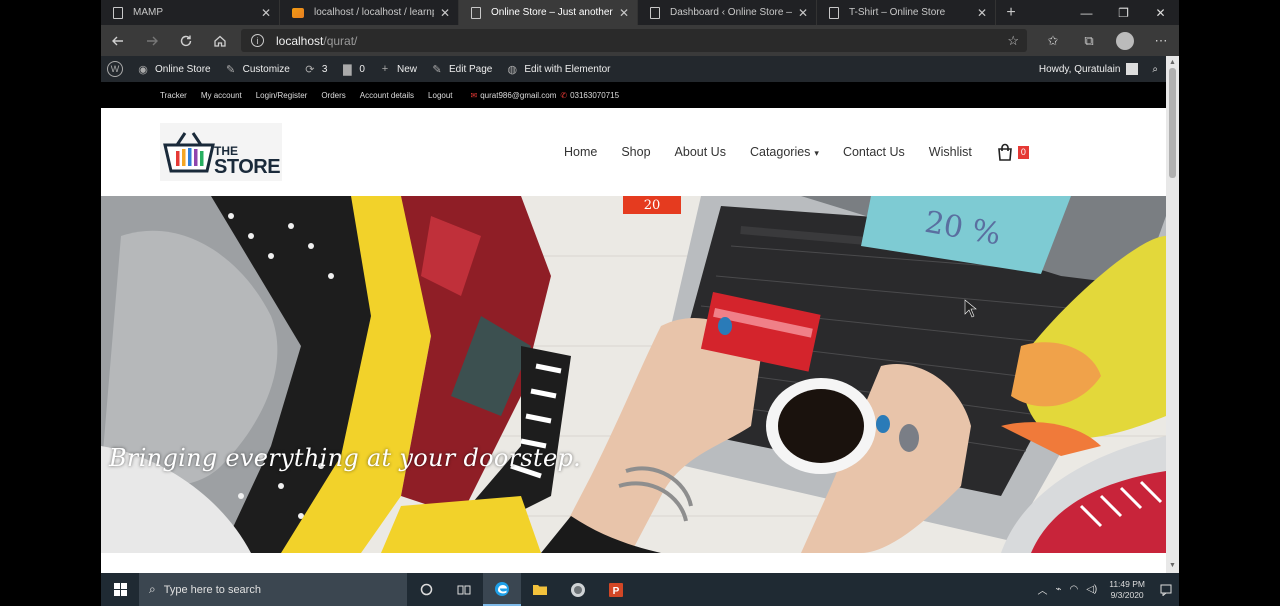 The height and width of the screenshot is (606, 1280). I want to click on site-info-icon: i, so click(257, 40).